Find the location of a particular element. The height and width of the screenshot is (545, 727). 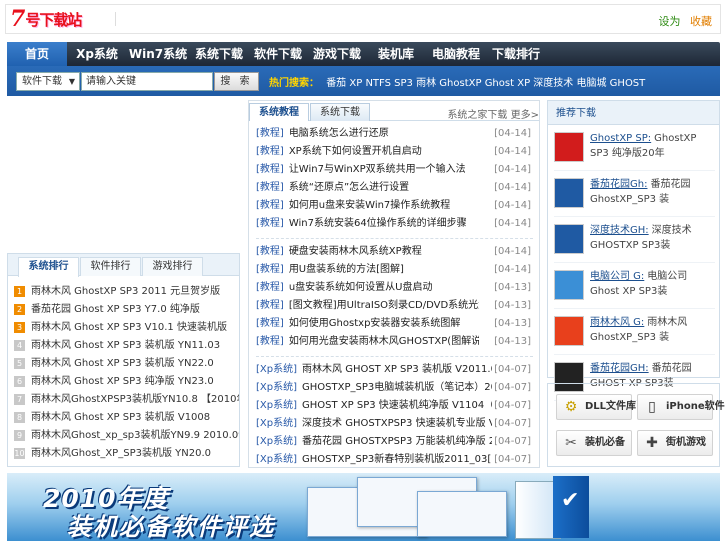

rank-title: 雨林木风 Ghost XP SP3 纯净版 YN23.0 is located at coordinates (122, 381).